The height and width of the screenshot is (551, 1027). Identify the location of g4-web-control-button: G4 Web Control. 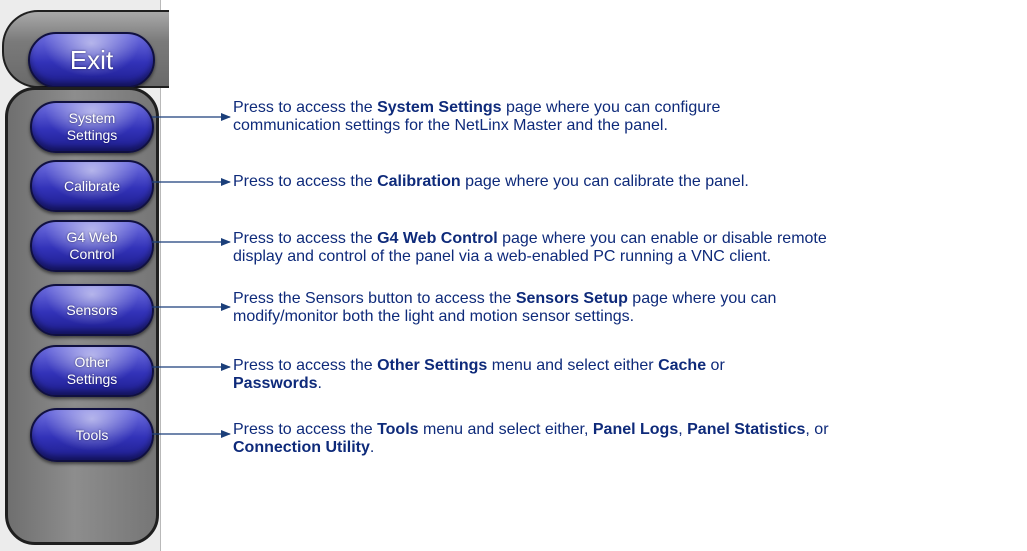
(92, 246).